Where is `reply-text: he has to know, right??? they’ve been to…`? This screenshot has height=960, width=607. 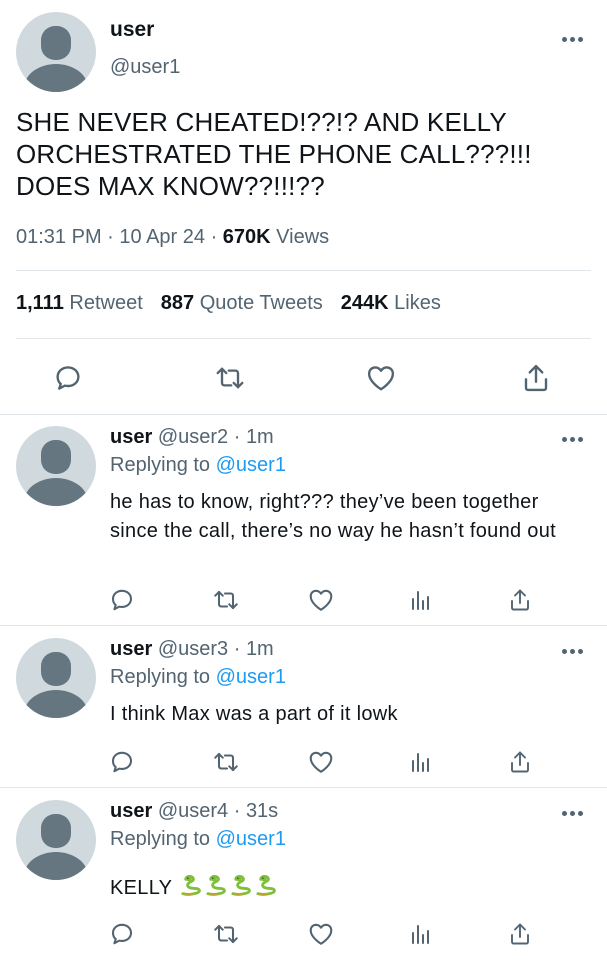 reply-text: he has to know, right??? they’ve been to… is located at coordinates (333, 516).